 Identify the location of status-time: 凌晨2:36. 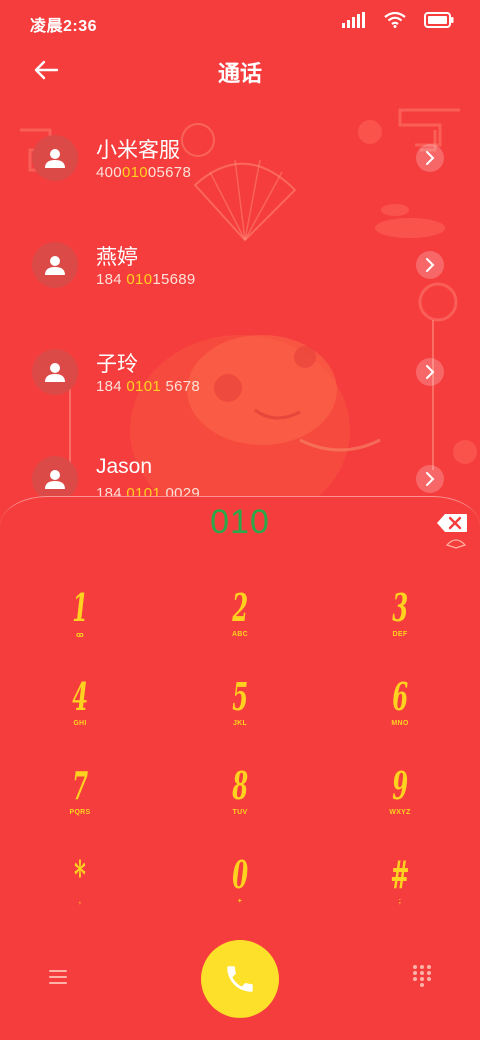
(64, 26).